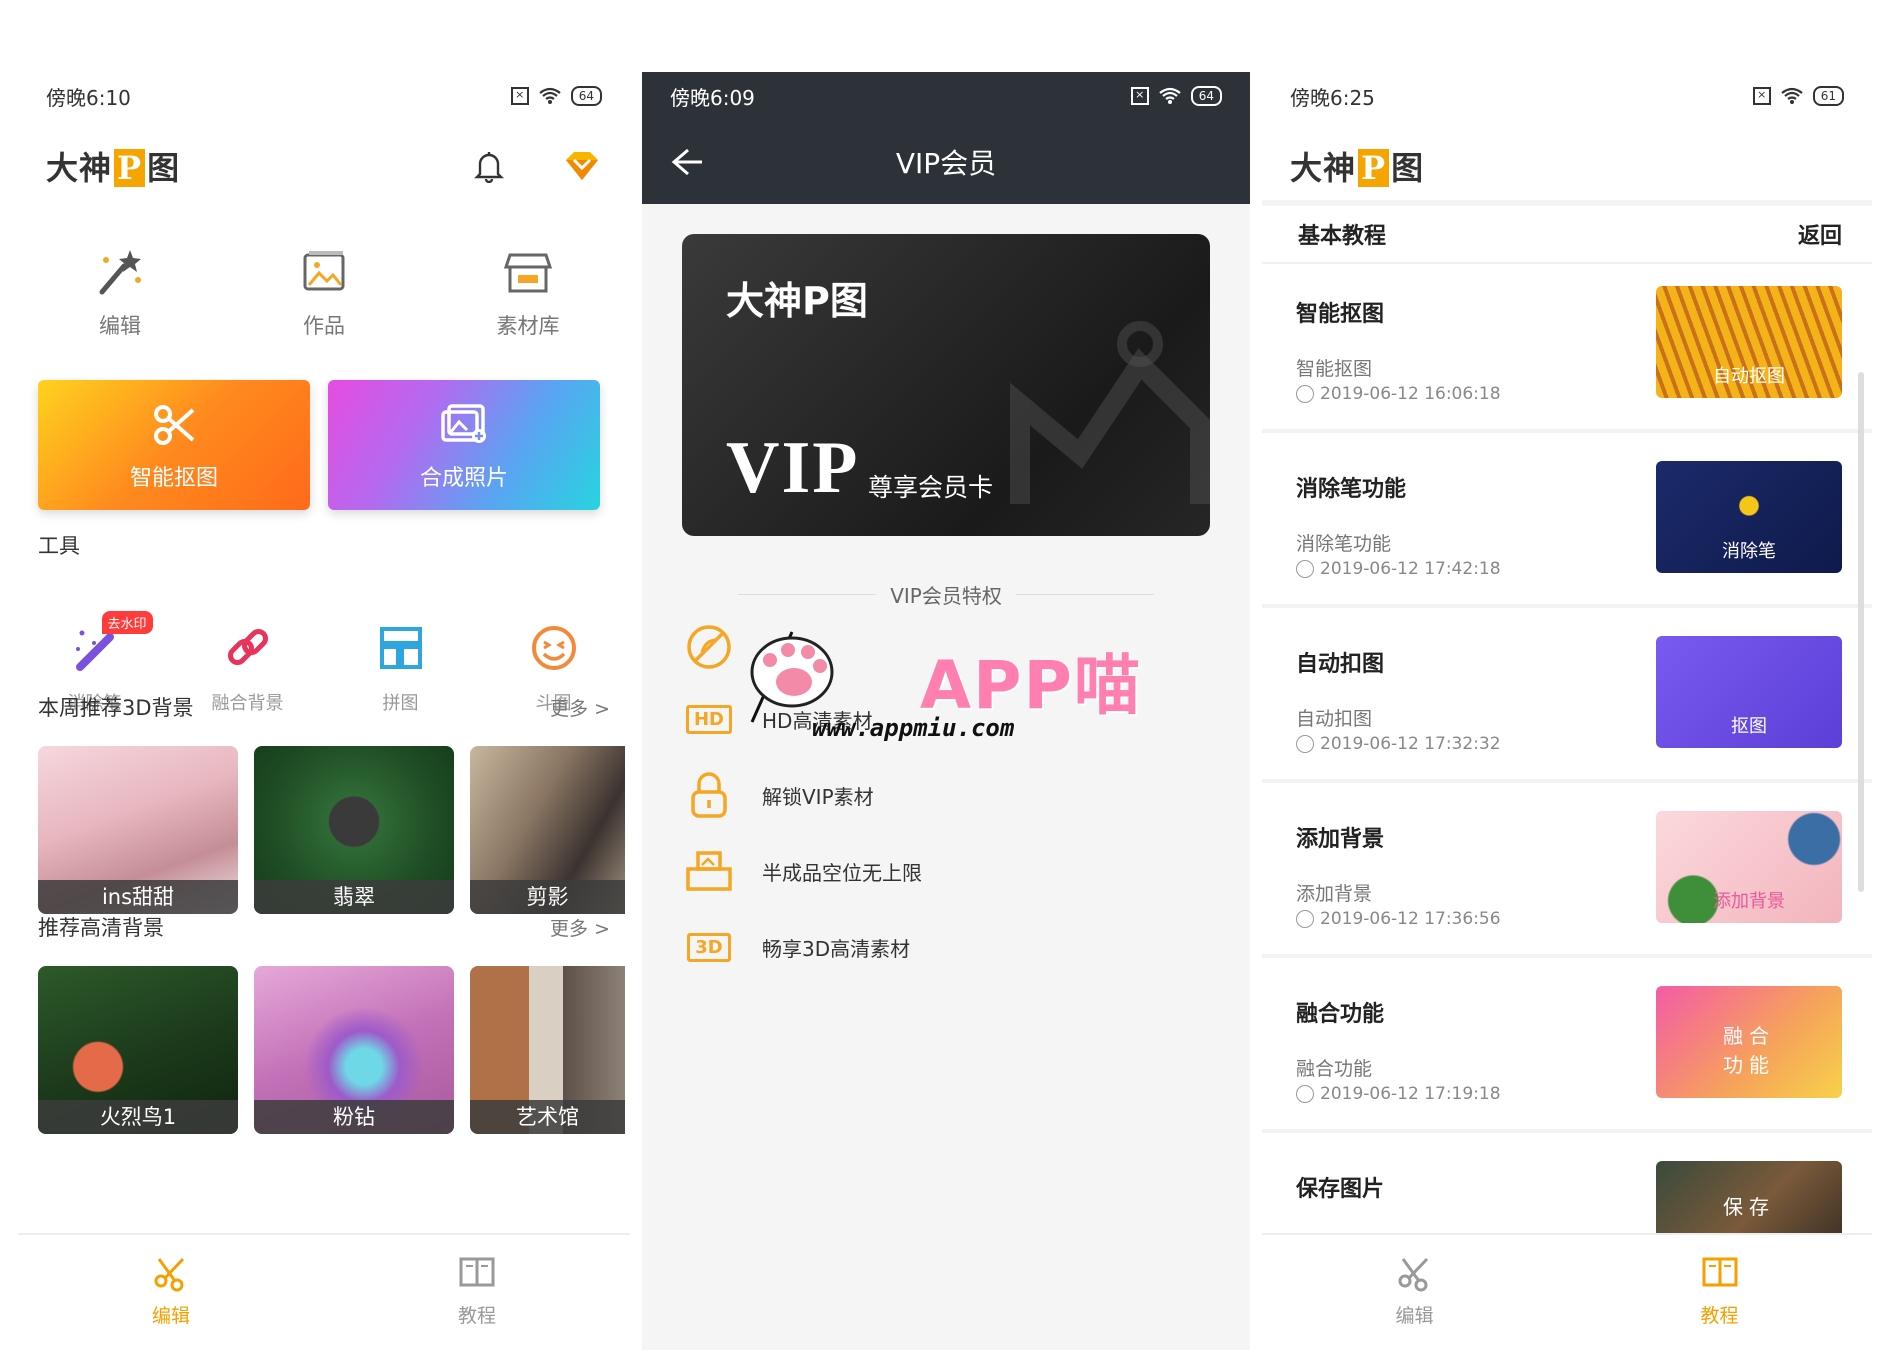 The height and width of the screenshot is (1364, 1890). Describe the element at coordinates (547, 830) in the screenshot. I see `thumb-card: 剪影` at that location.